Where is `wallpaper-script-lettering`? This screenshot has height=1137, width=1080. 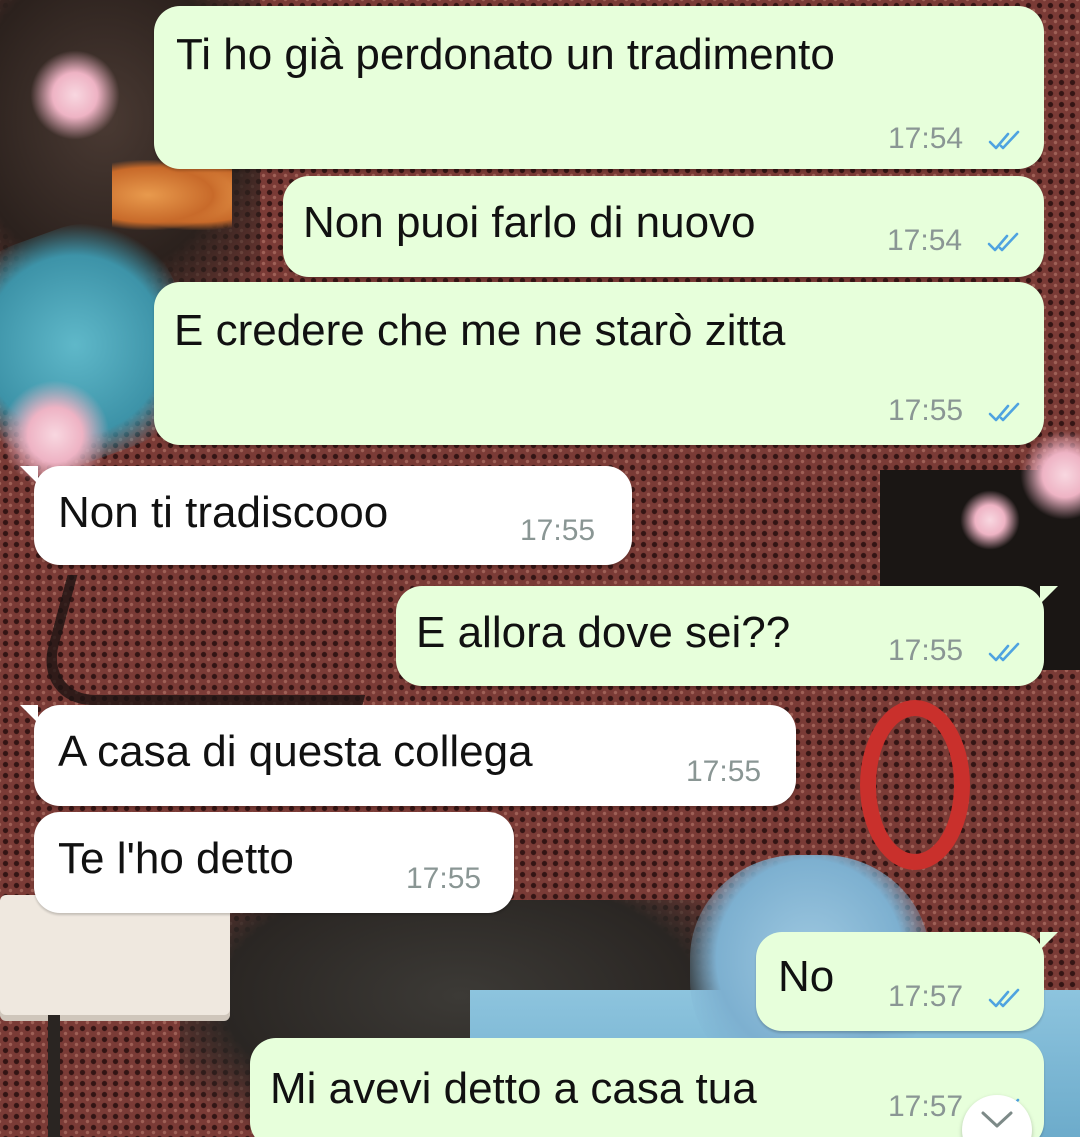
wallpaper-script-lettering is located at coordinates (215, 640).